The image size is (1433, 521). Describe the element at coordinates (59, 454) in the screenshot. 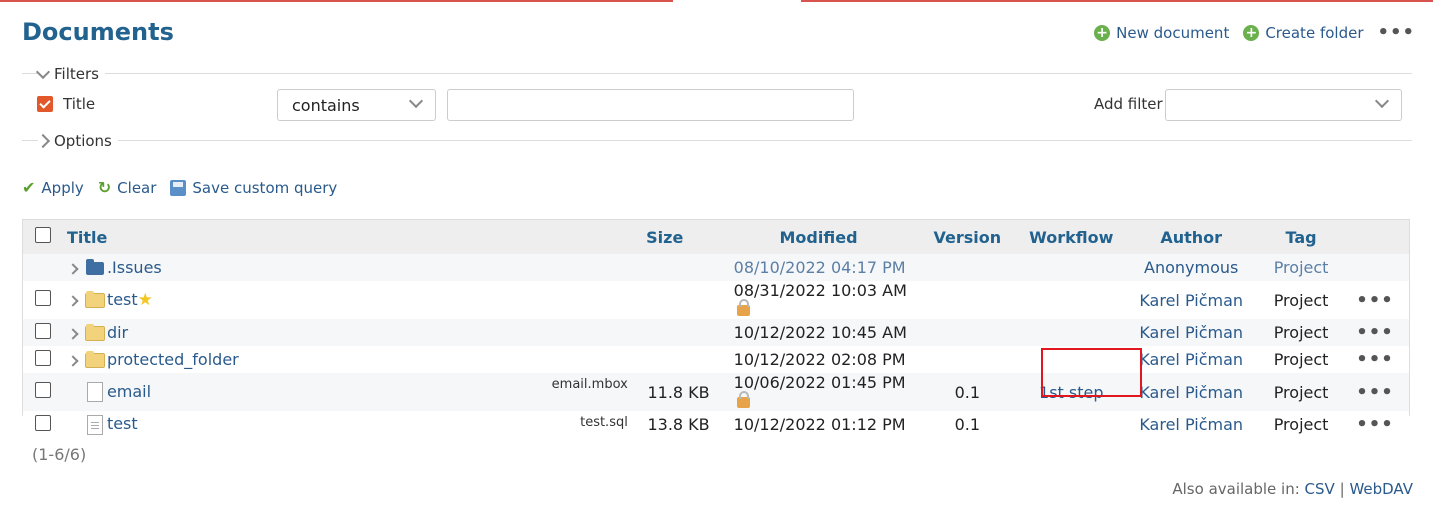

I see `pagination: (1-6/6)` at that location.